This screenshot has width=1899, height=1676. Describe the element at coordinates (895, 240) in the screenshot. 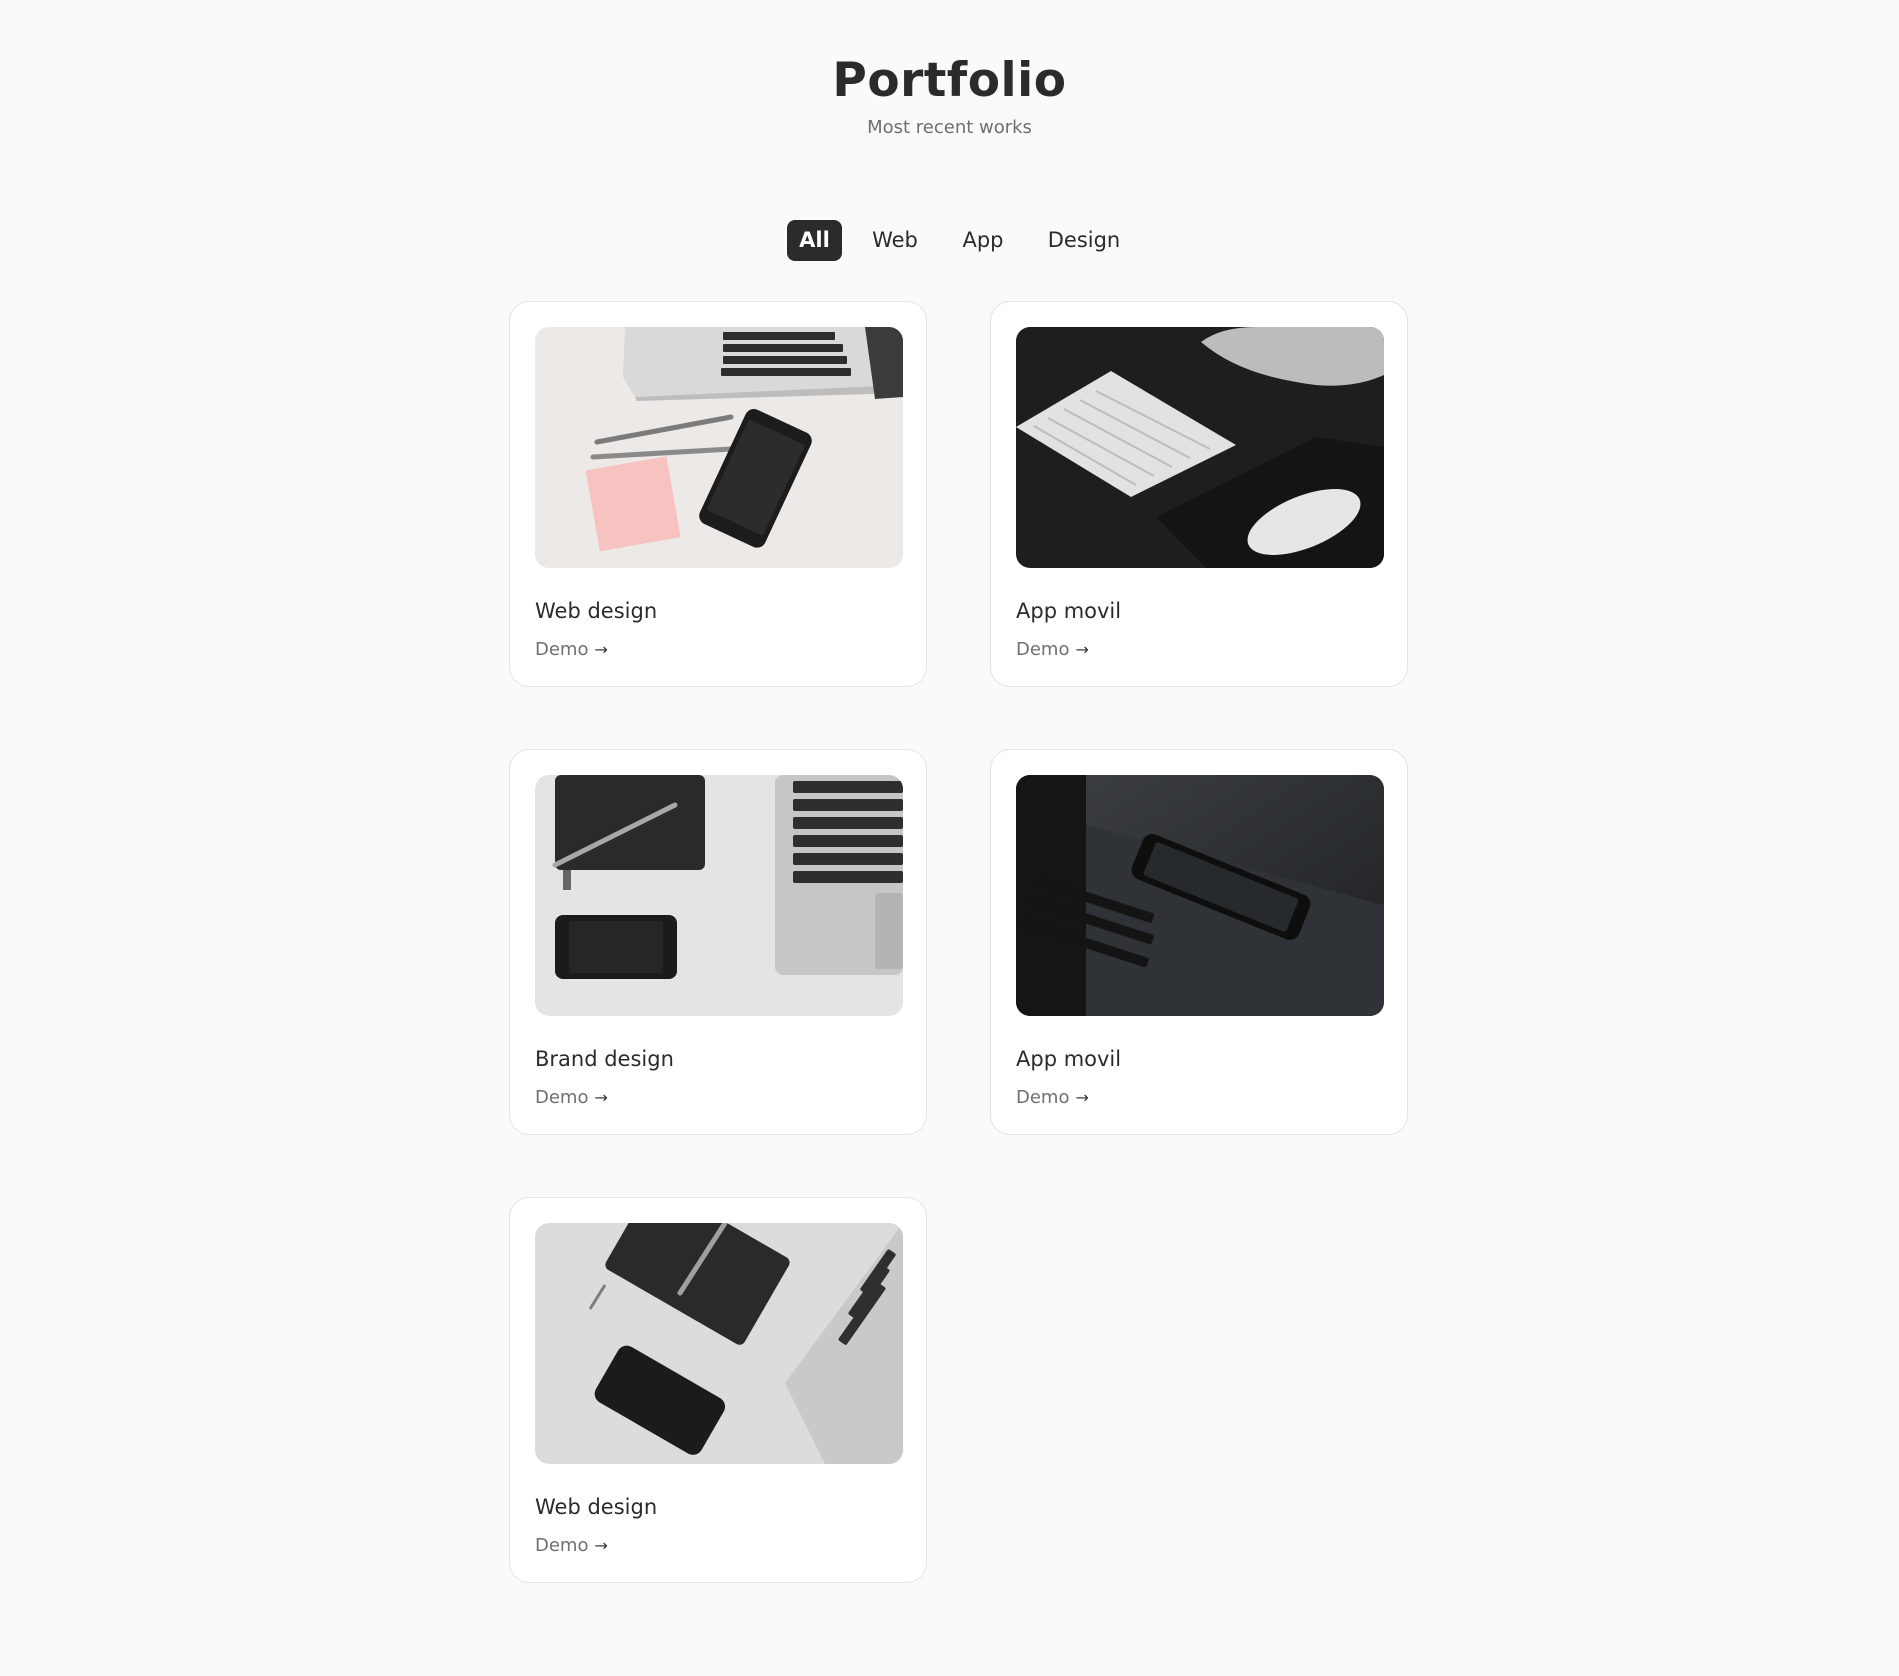

I see `filter-web-button: Web` at that location.